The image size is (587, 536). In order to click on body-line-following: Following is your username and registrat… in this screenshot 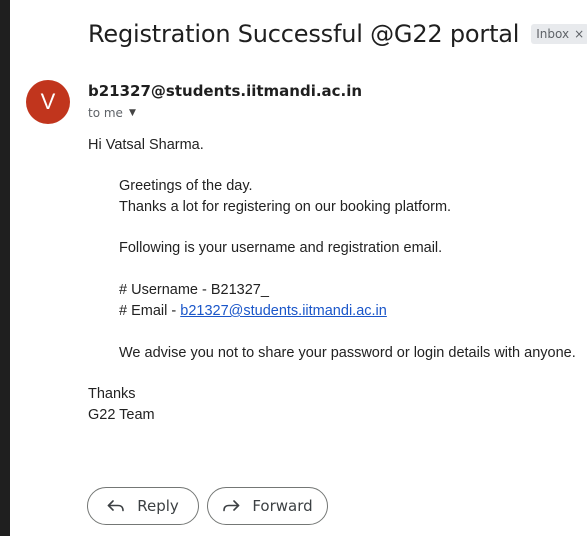, I will do `click(281, 248)`.